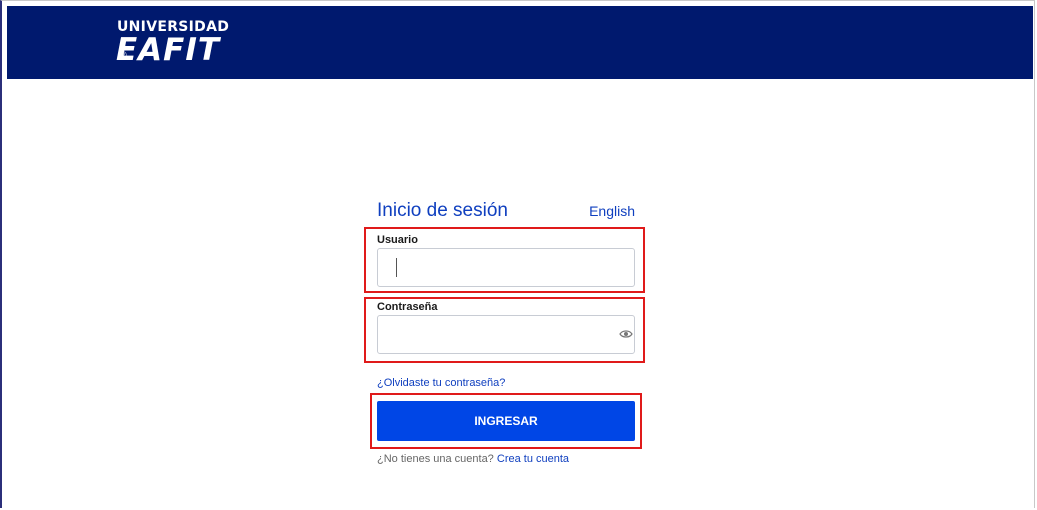 This screenshot has width=1037, height=510. What do you see at coordinates (396, 267) in the screenshot?
I see `text-caret` at bounding box center [396, 267].